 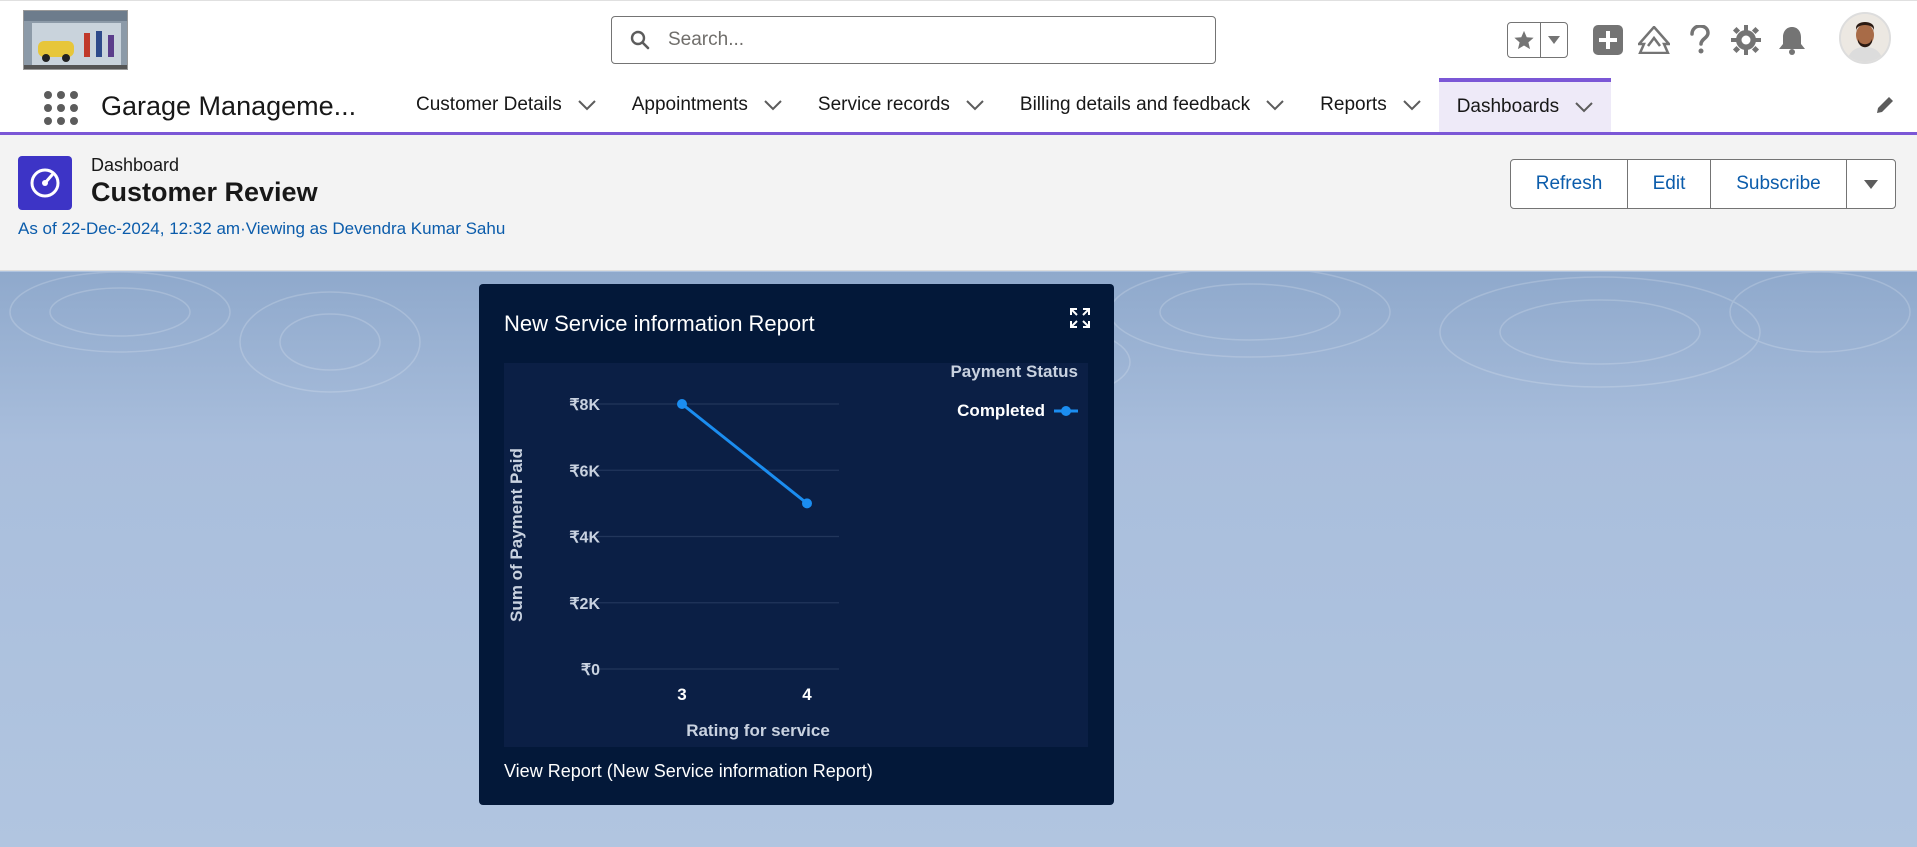 What do you see at coordinates (659, 323) in the screenshot?
I see `widget-title: New Service information Report` at bounding box center [659, 323].